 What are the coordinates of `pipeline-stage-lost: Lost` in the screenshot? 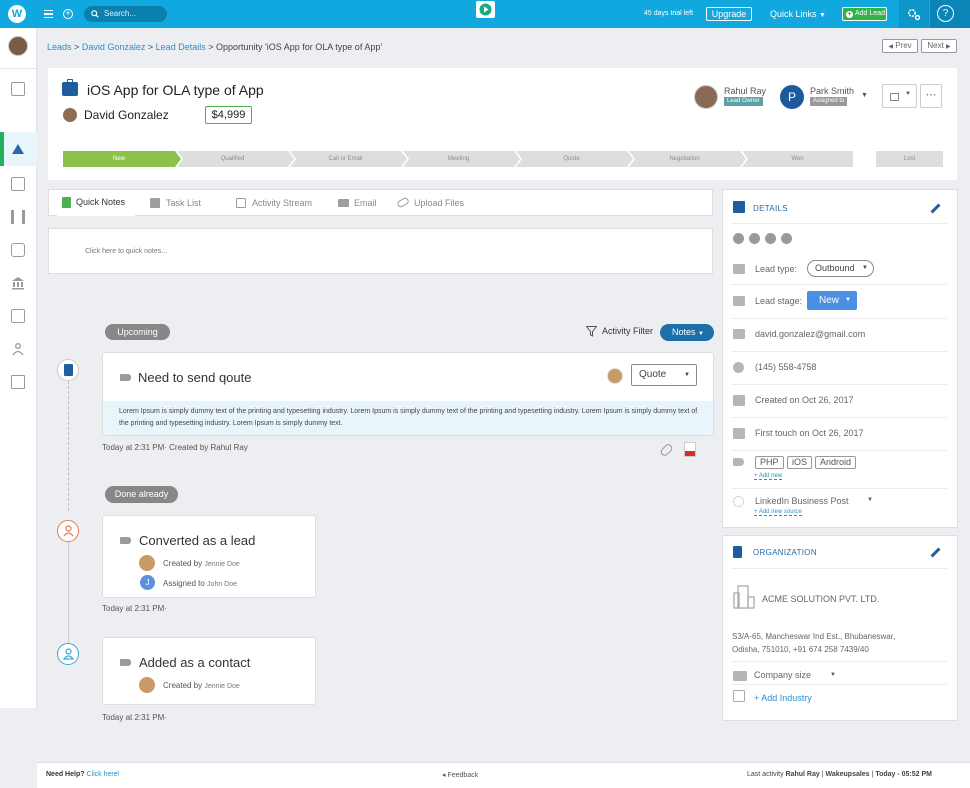 It's located at (909, 159).